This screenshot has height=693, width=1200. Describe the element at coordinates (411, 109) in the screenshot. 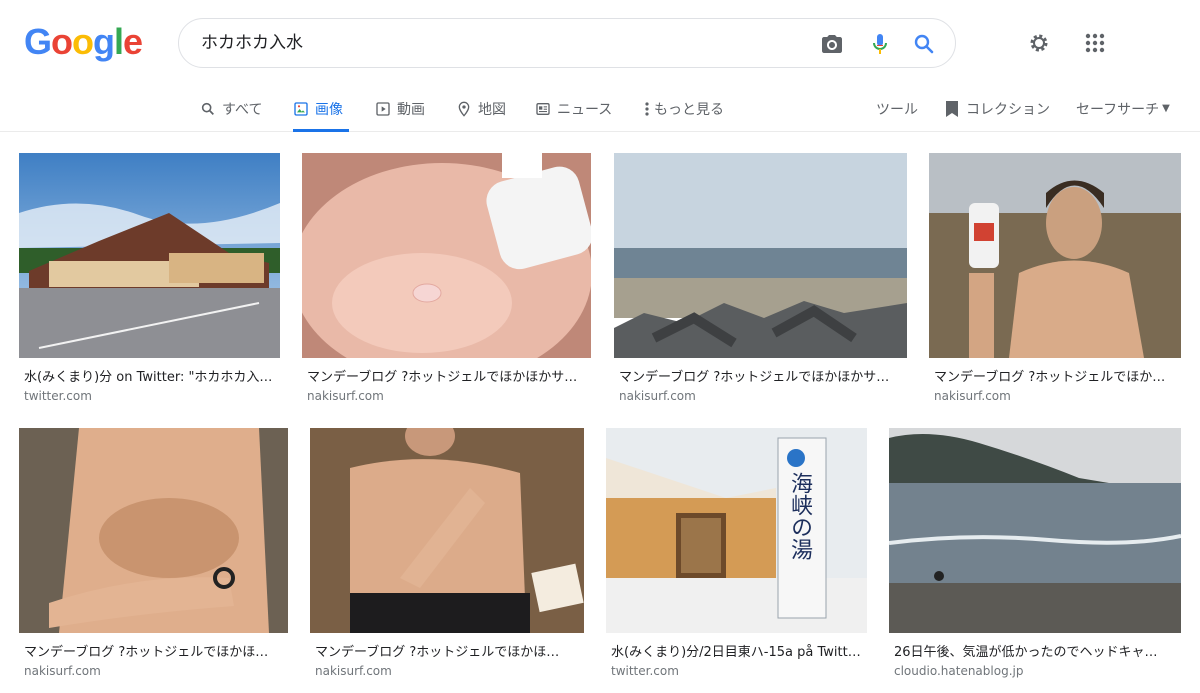

I see `tab-label: 動画` at that location.